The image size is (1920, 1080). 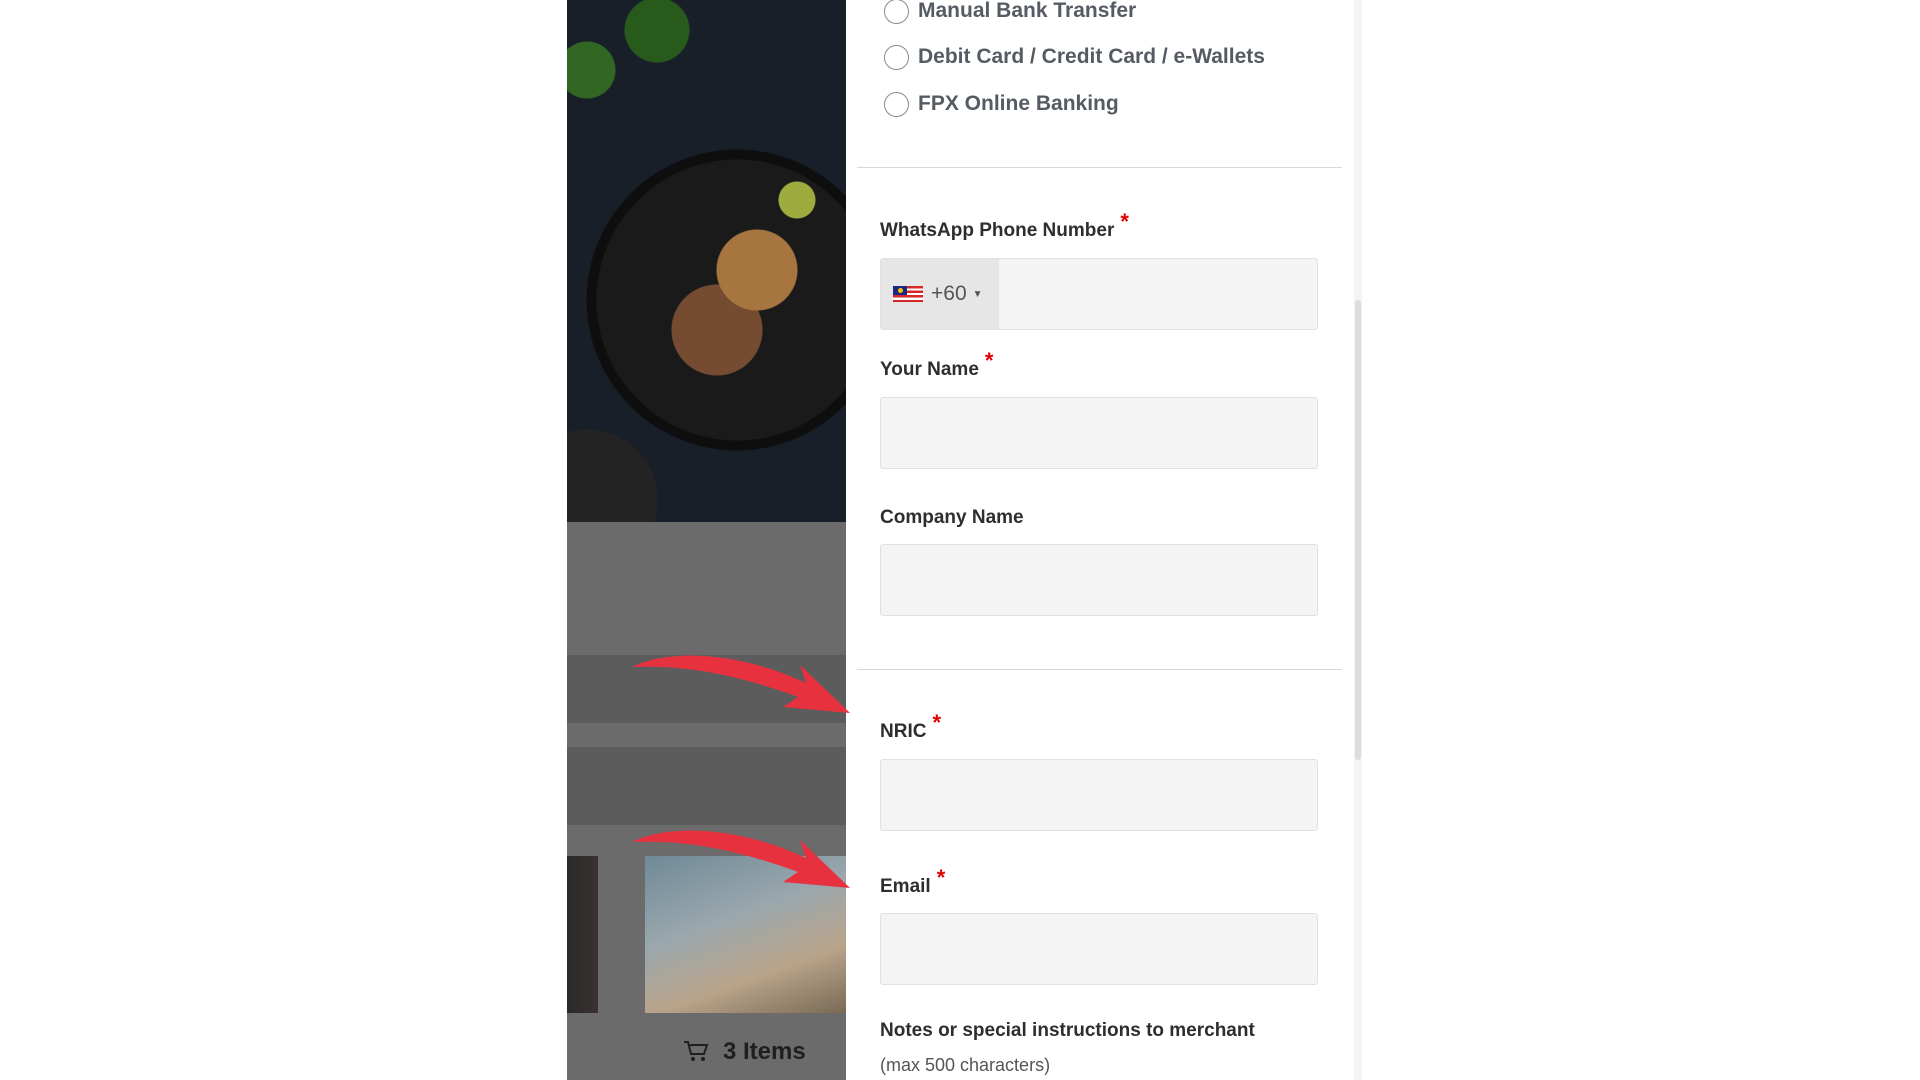 I want to click on your-name-label: Your Name *, so click(x=936, y=364).